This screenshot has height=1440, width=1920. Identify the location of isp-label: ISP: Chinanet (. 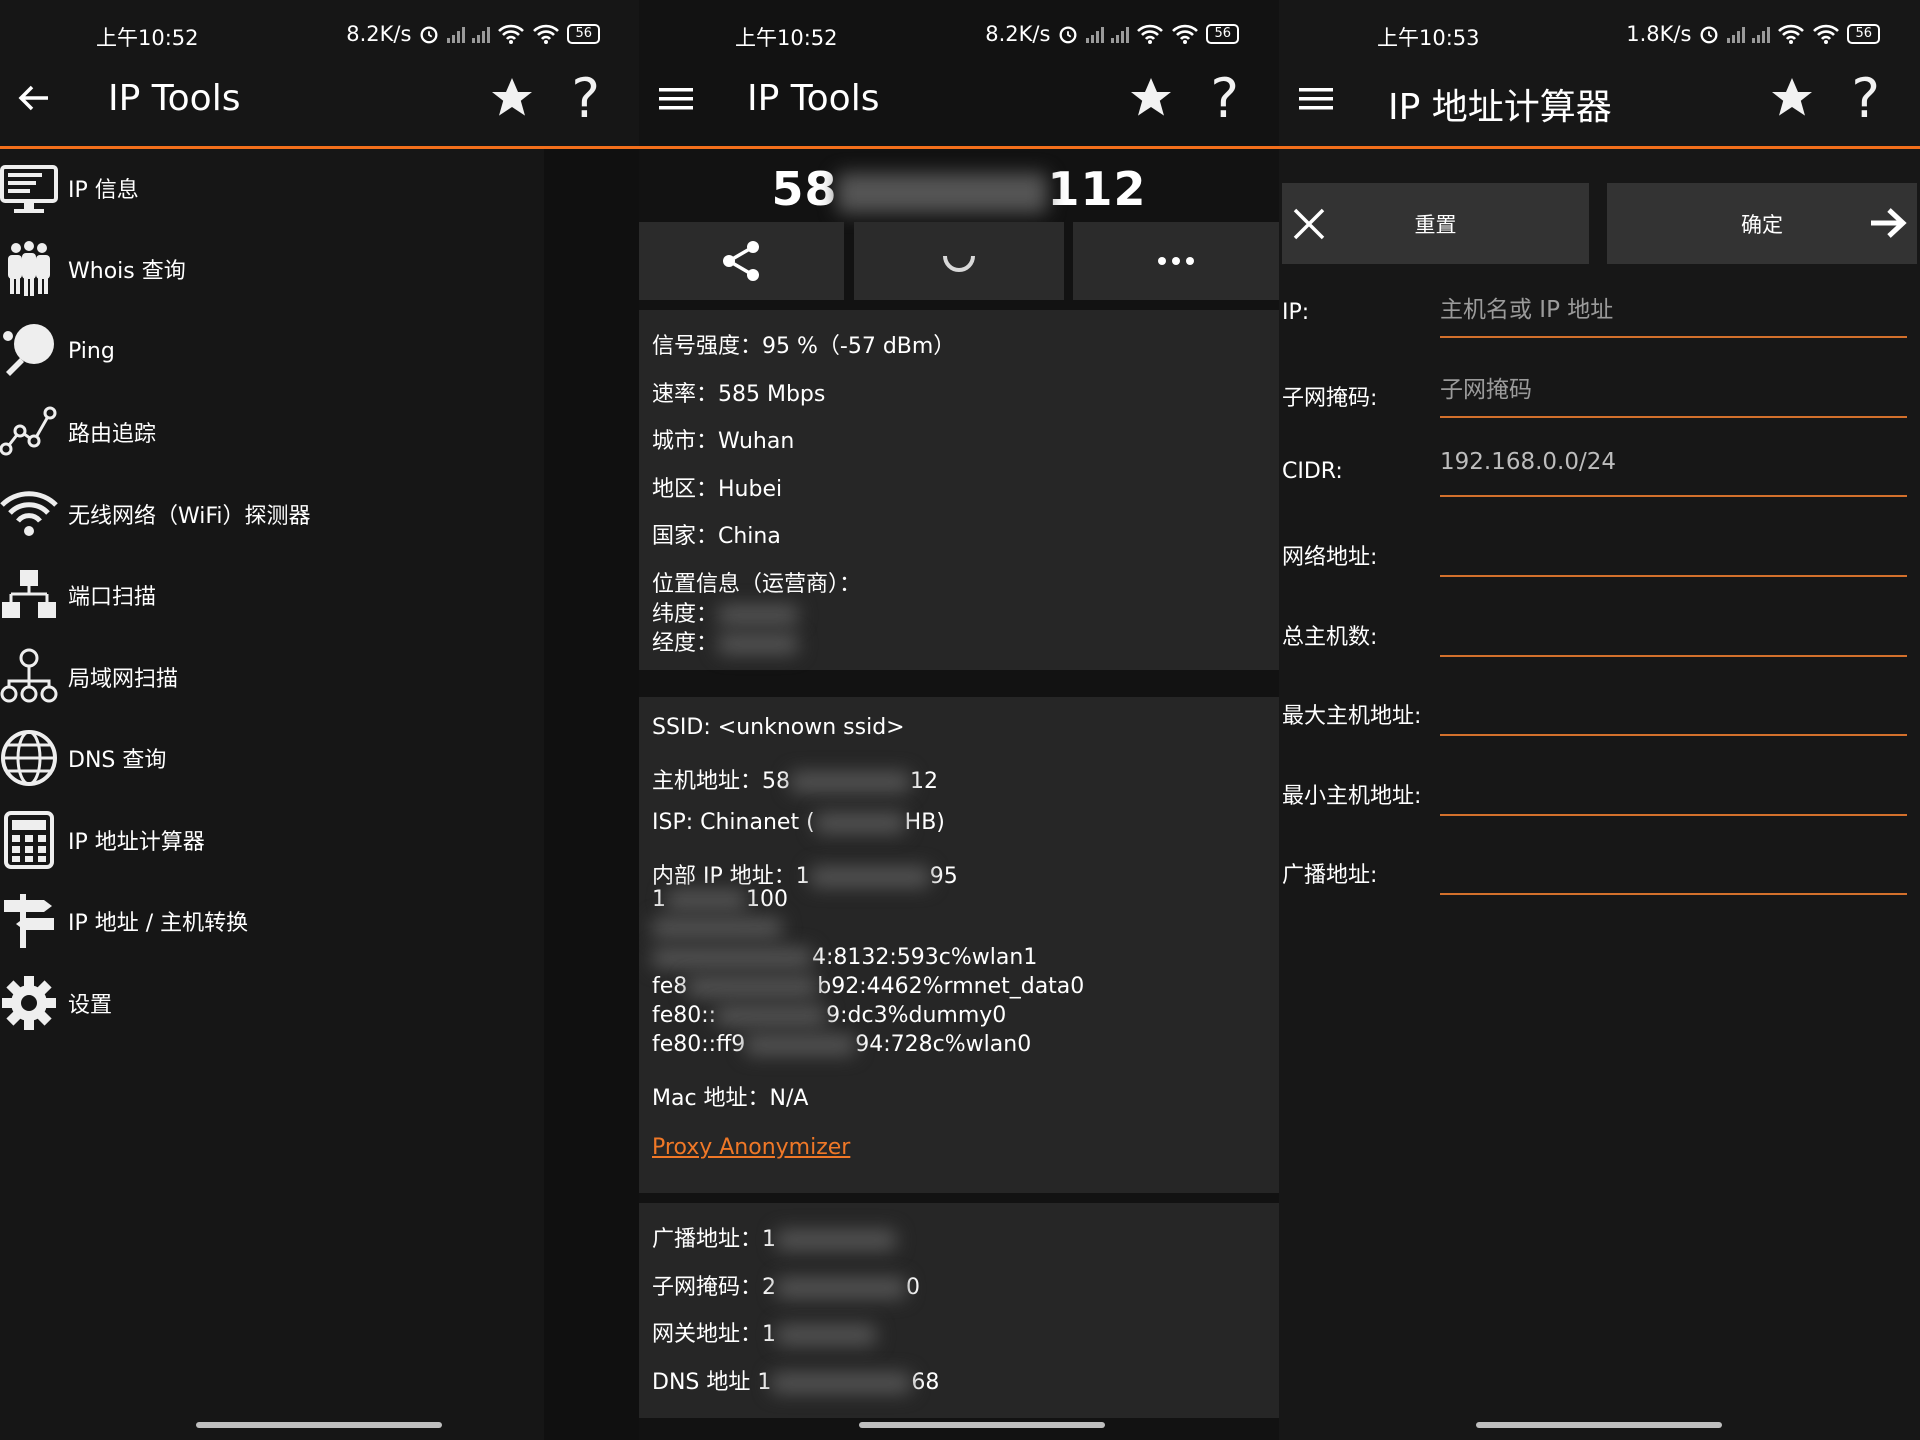
(733, 822).